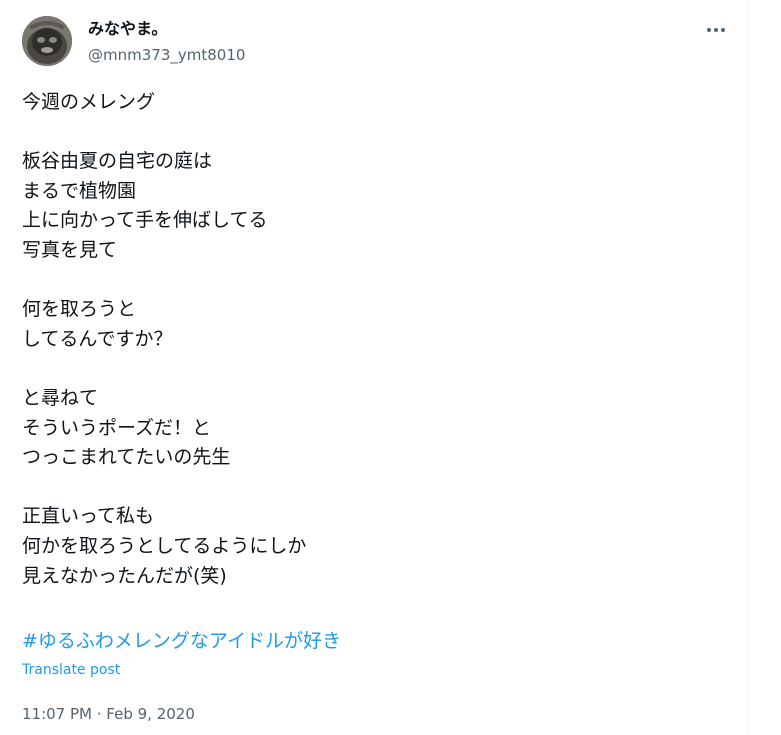  Describe the element at coordinates (127, 29) in the screenshot. I see `display-name: みなやま。` at that location.